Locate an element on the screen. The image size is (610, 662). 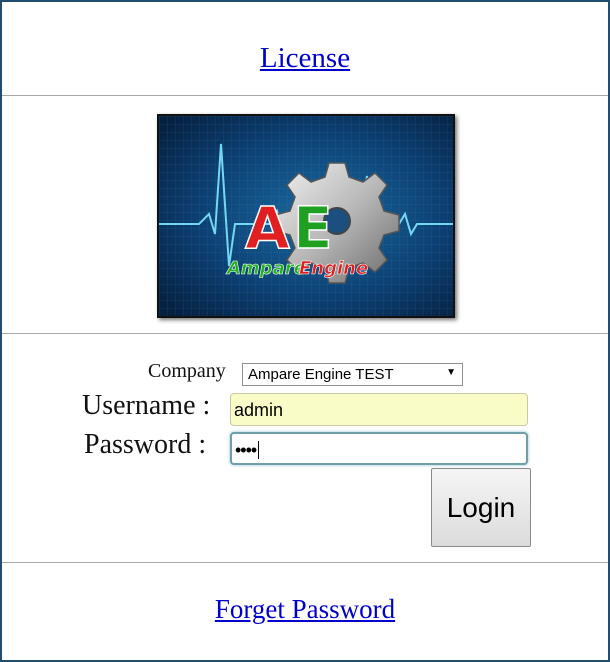
svg-text: E is located at coordinates (313, 228).